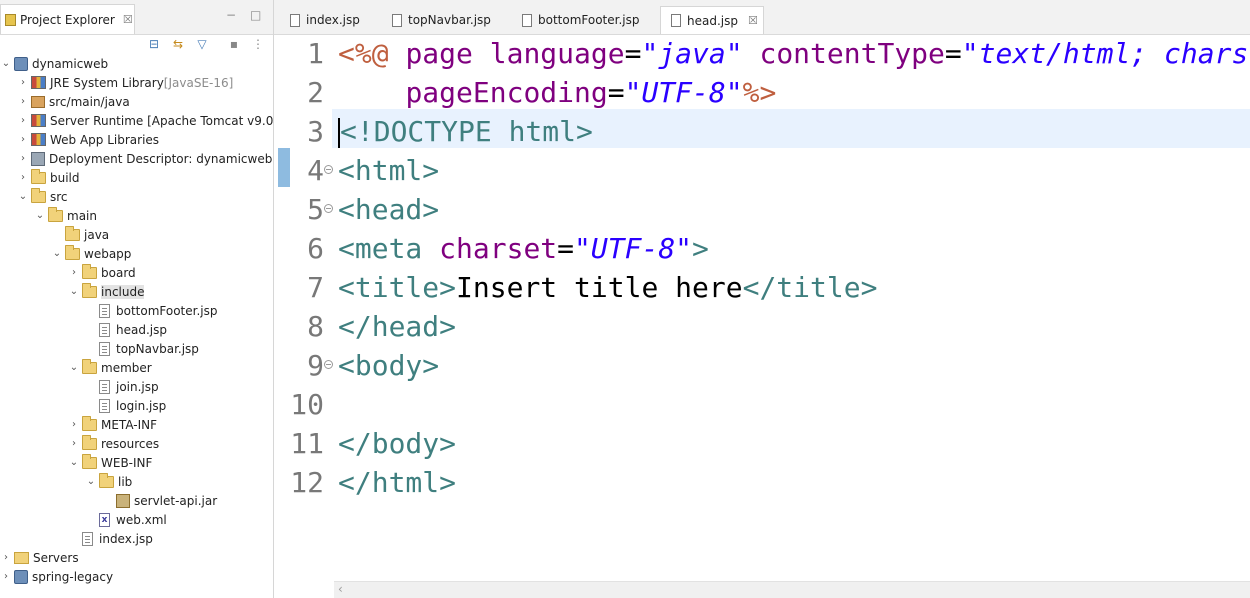 The image size is (1250, 598). I want to click on code-text: <body>, so click(388, 365).